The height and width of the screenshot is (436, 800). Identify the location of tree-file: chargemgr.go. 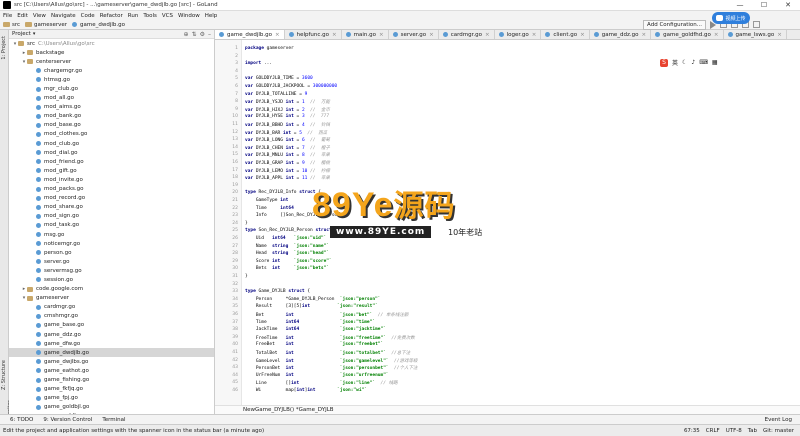
(111, 70).